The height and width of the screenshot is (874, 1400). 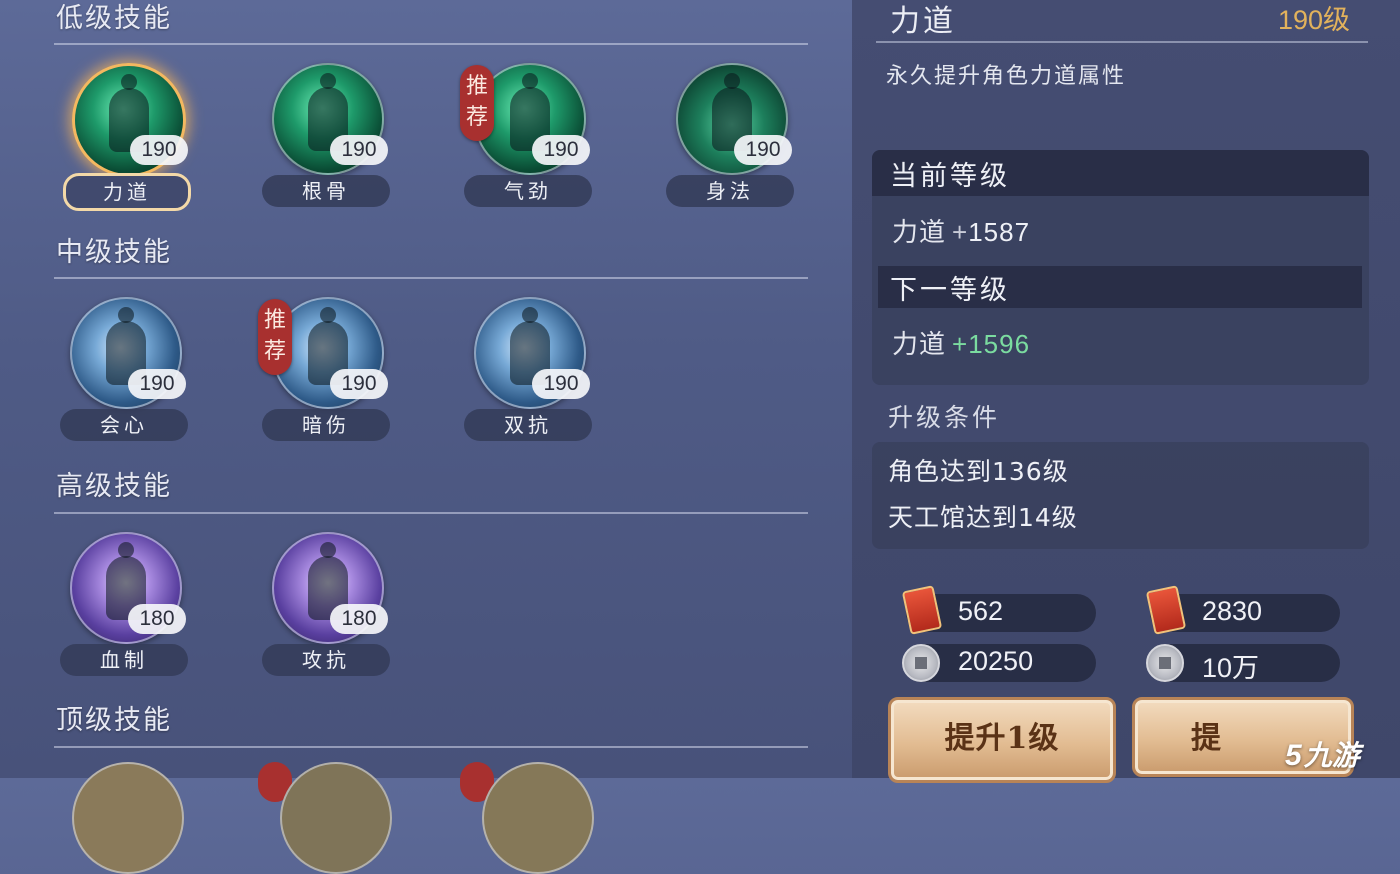 I want to click on skill-name: 血制, so click(x=124, y=660).